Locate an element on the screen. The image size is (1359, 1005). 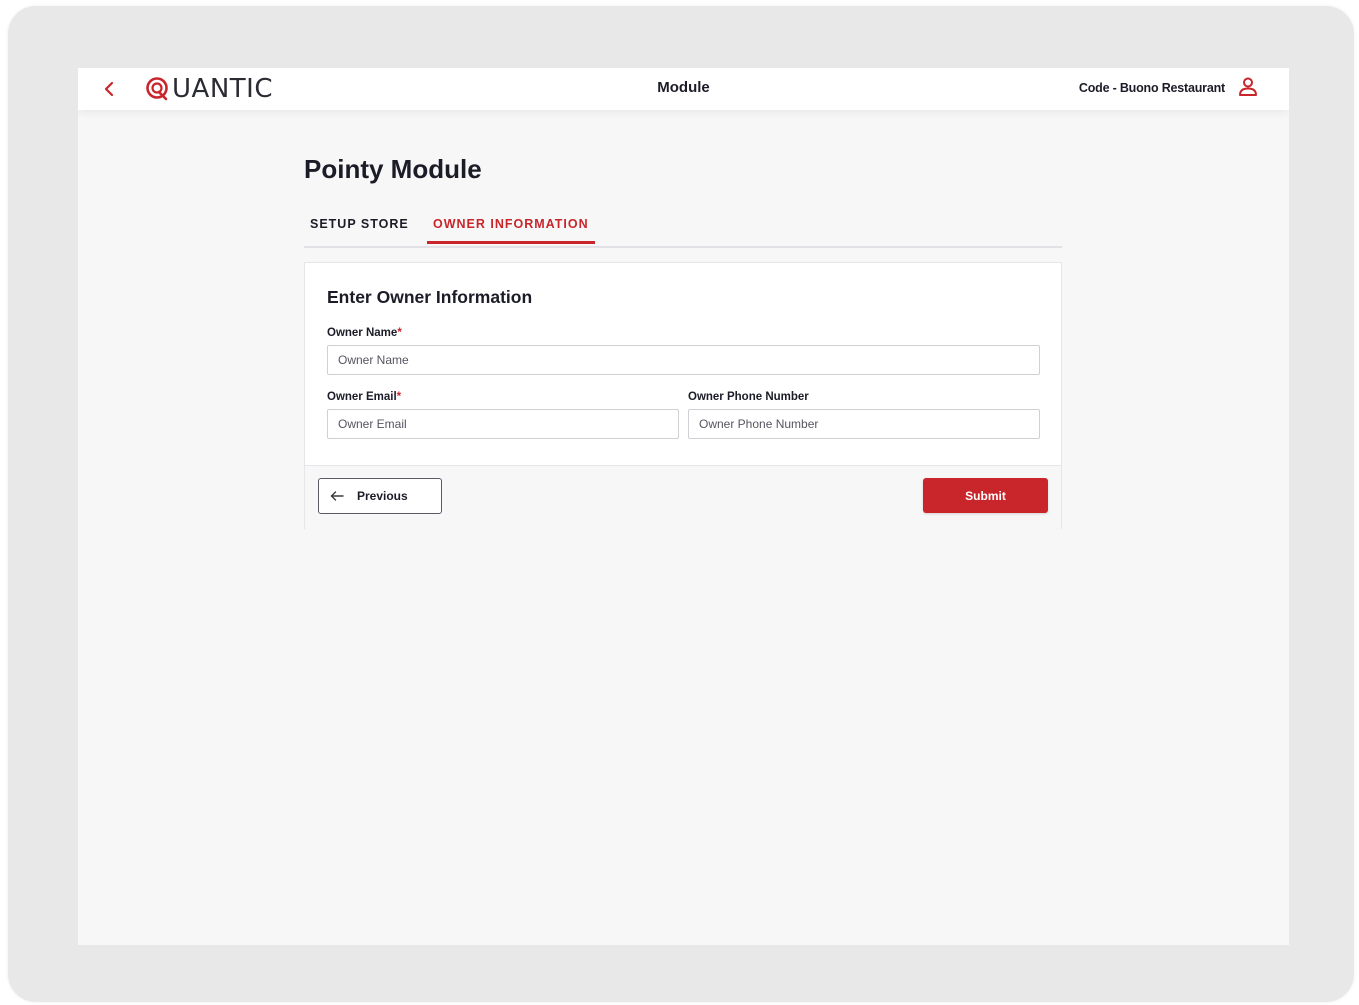
form-footer: Previous Submit is located at coordinates (683, 497).